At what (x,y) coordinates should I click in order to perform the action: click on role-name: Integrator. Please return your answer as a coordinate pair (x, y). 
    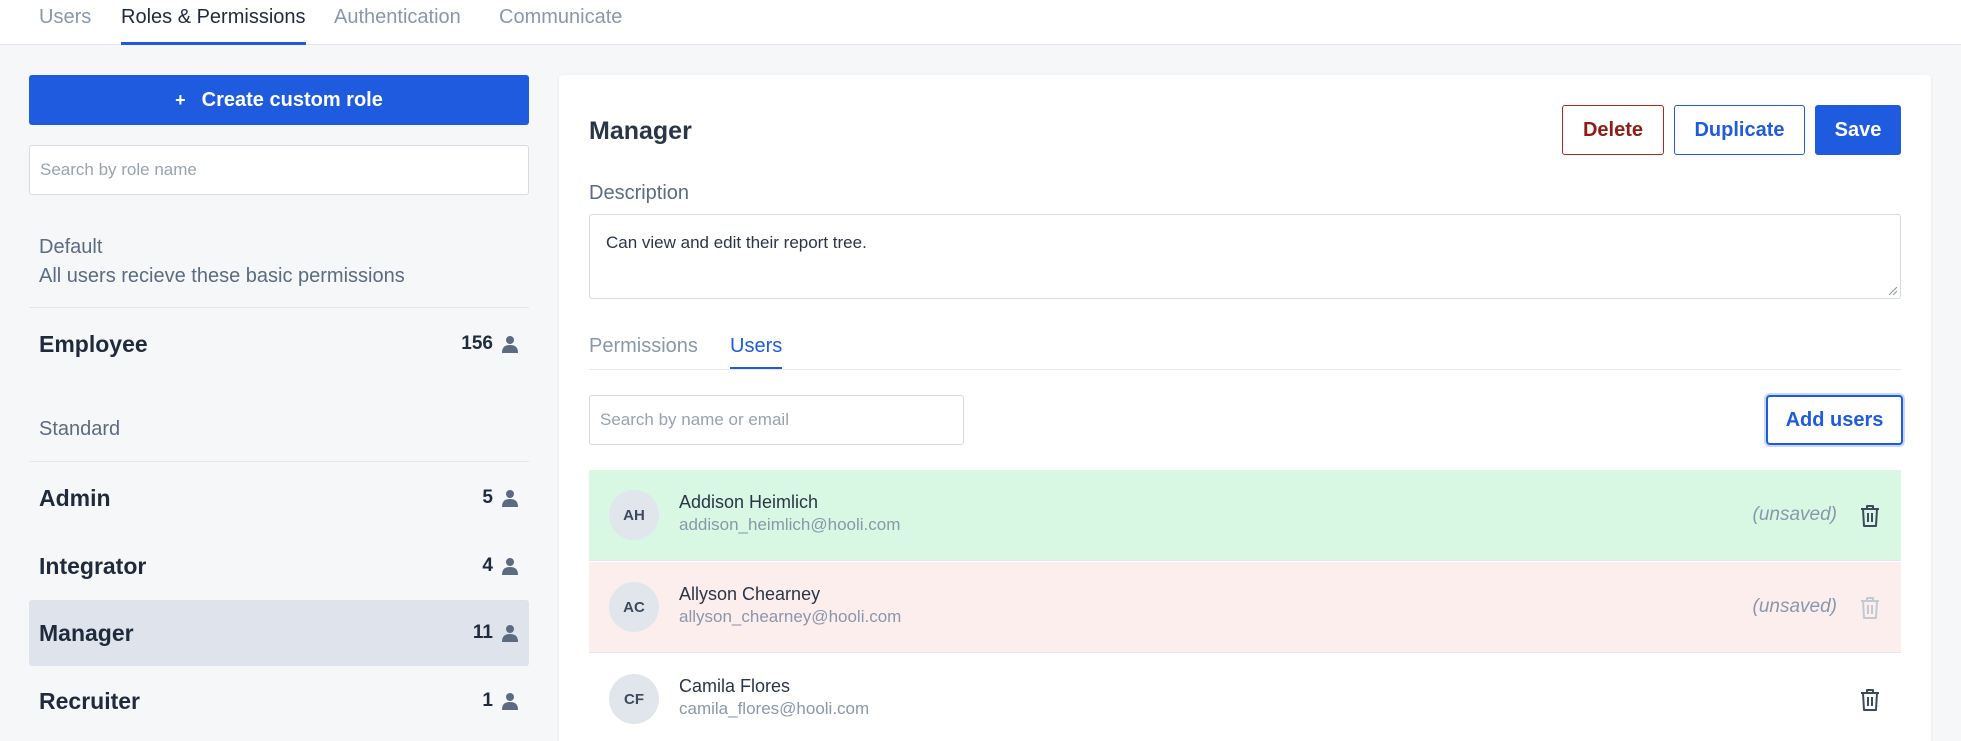
    Looking at the image, I should click on (93, 565).